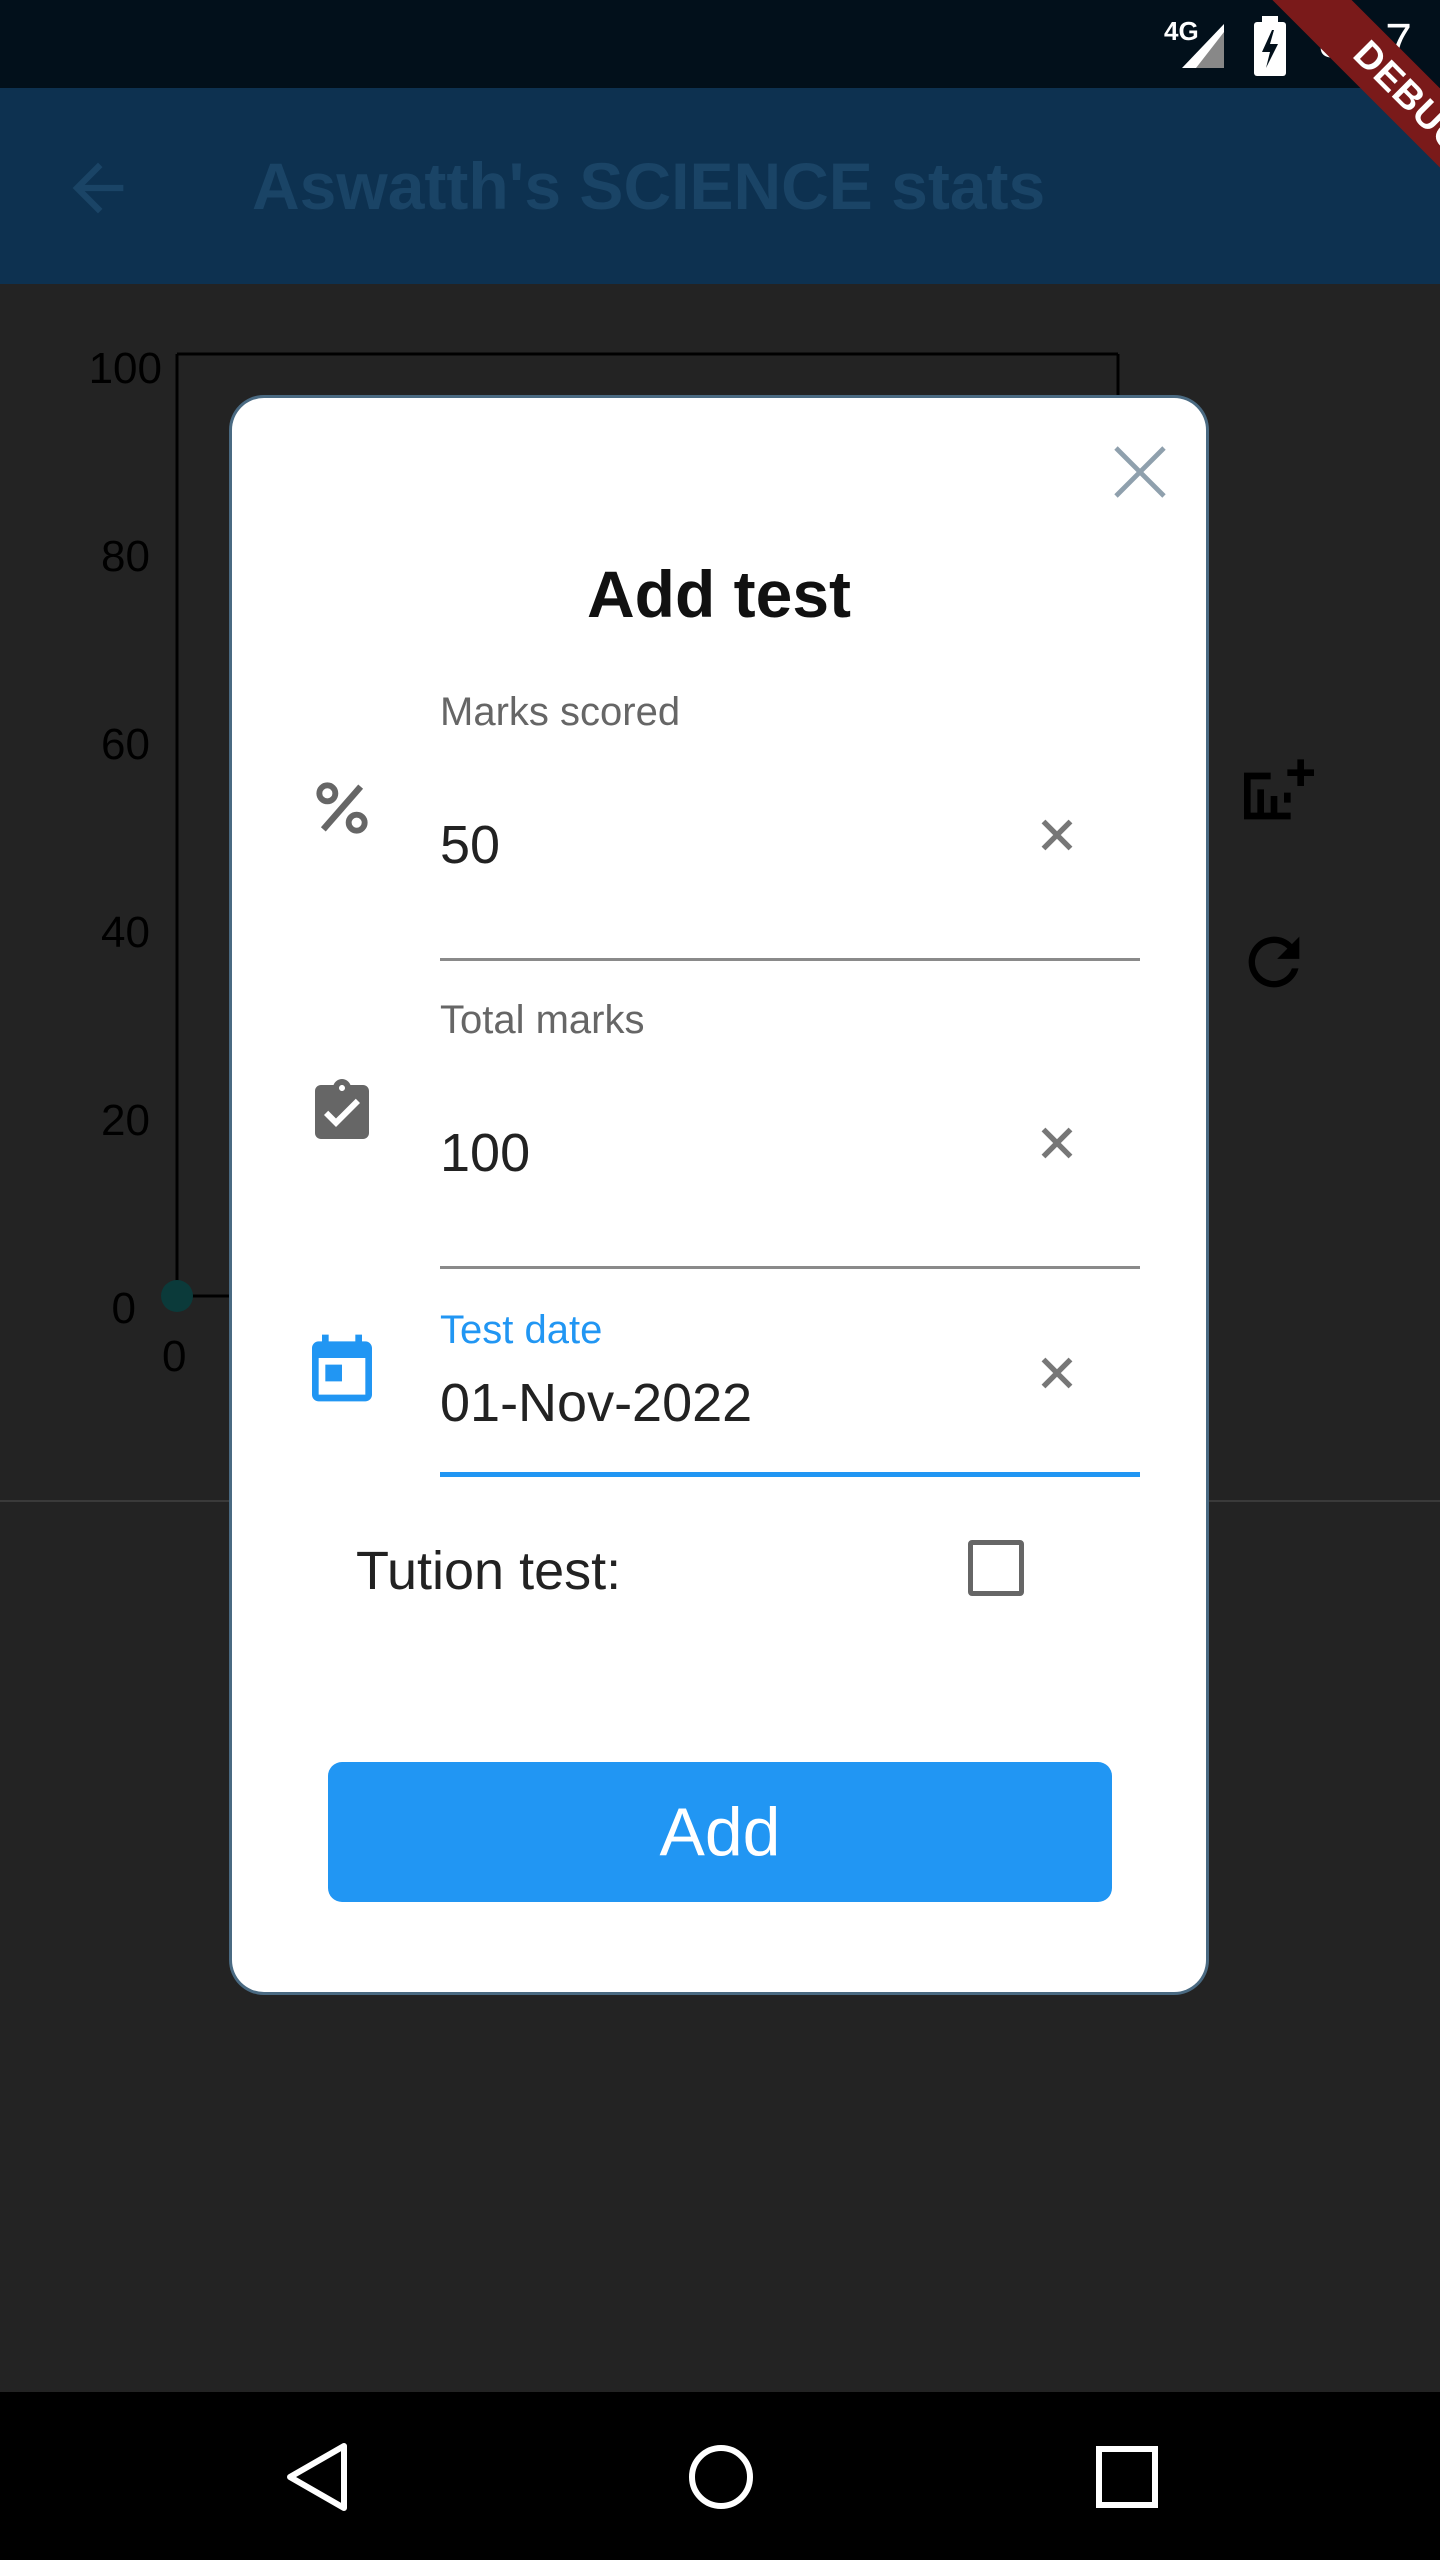  Describe the element at coordinates (342, 1368) in the screenshot. I see `calendar-icon` at that location.